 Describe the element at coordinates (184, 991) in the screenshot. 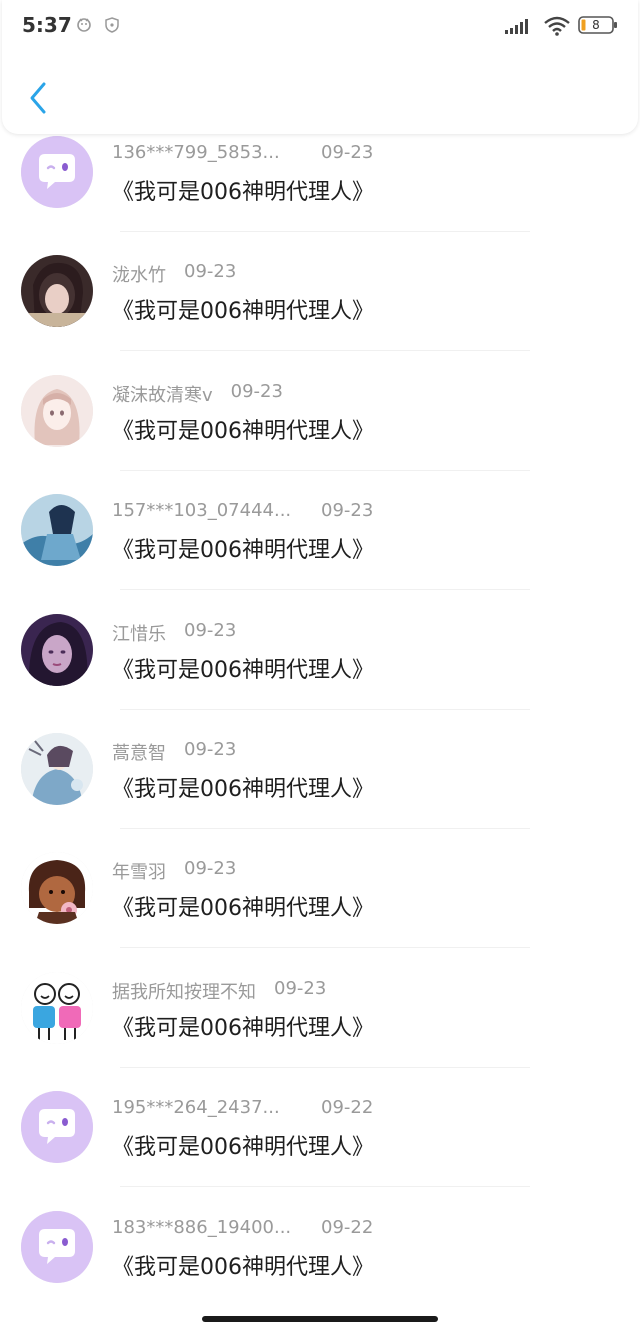

I see `username: 据我所知按理不知` at that location.